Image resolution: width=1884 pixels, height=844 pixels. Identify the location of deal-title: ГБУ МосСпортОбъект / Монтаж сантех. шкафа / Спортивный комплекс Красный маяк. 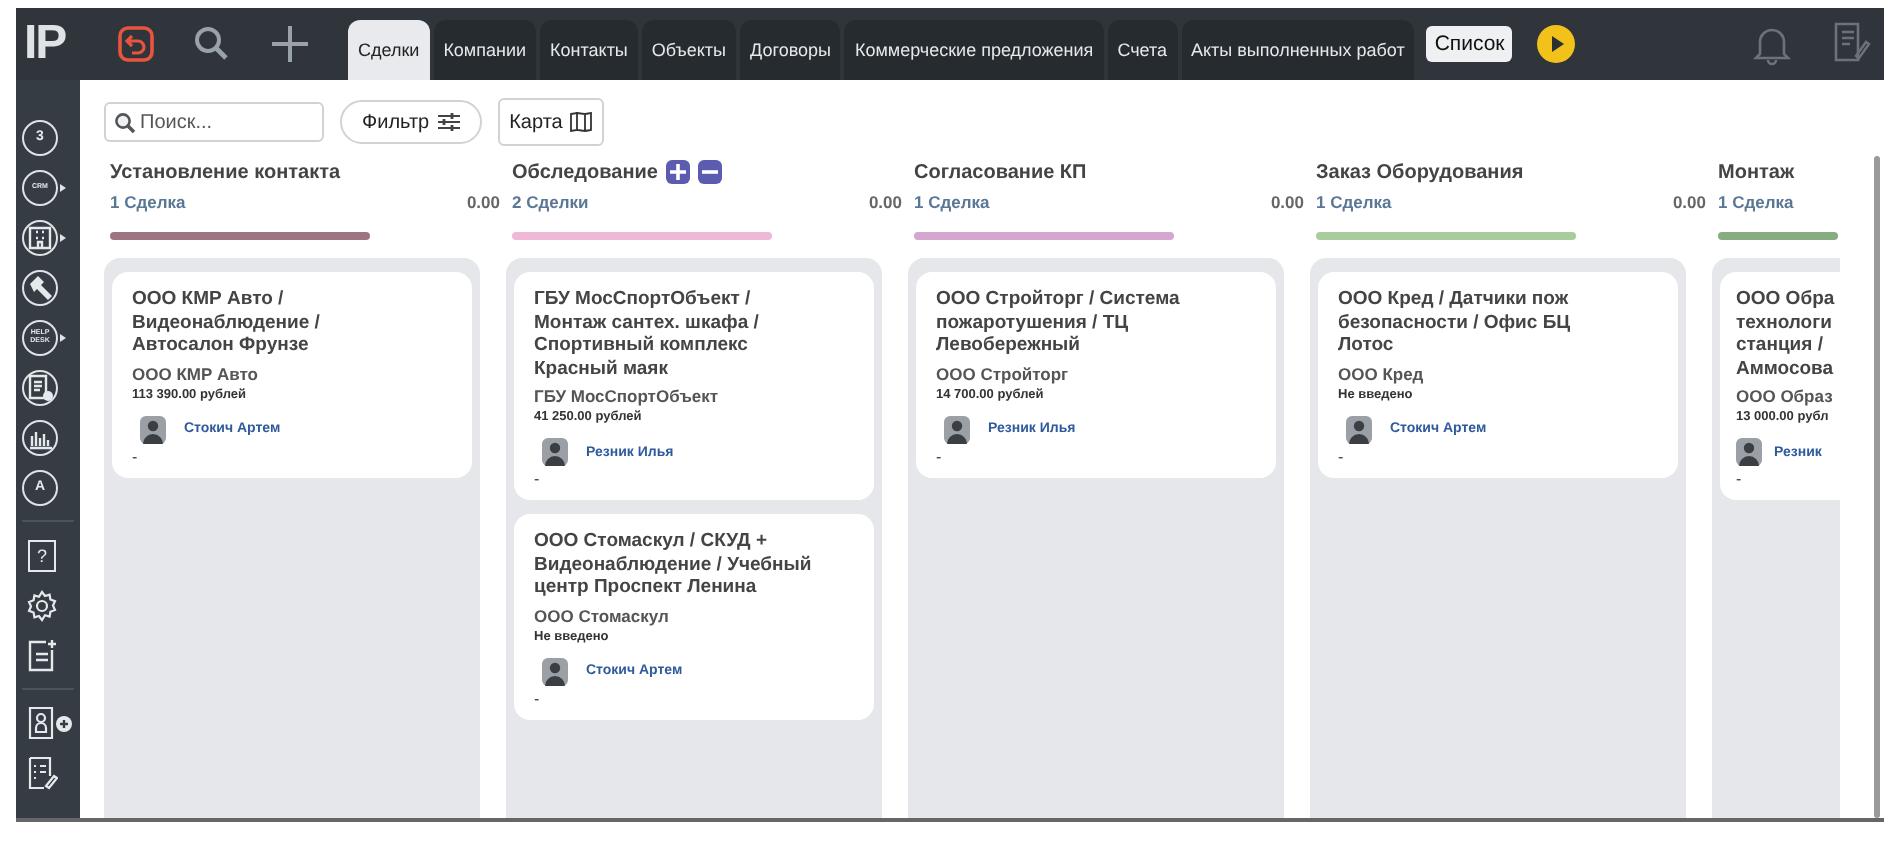
(647, 334).